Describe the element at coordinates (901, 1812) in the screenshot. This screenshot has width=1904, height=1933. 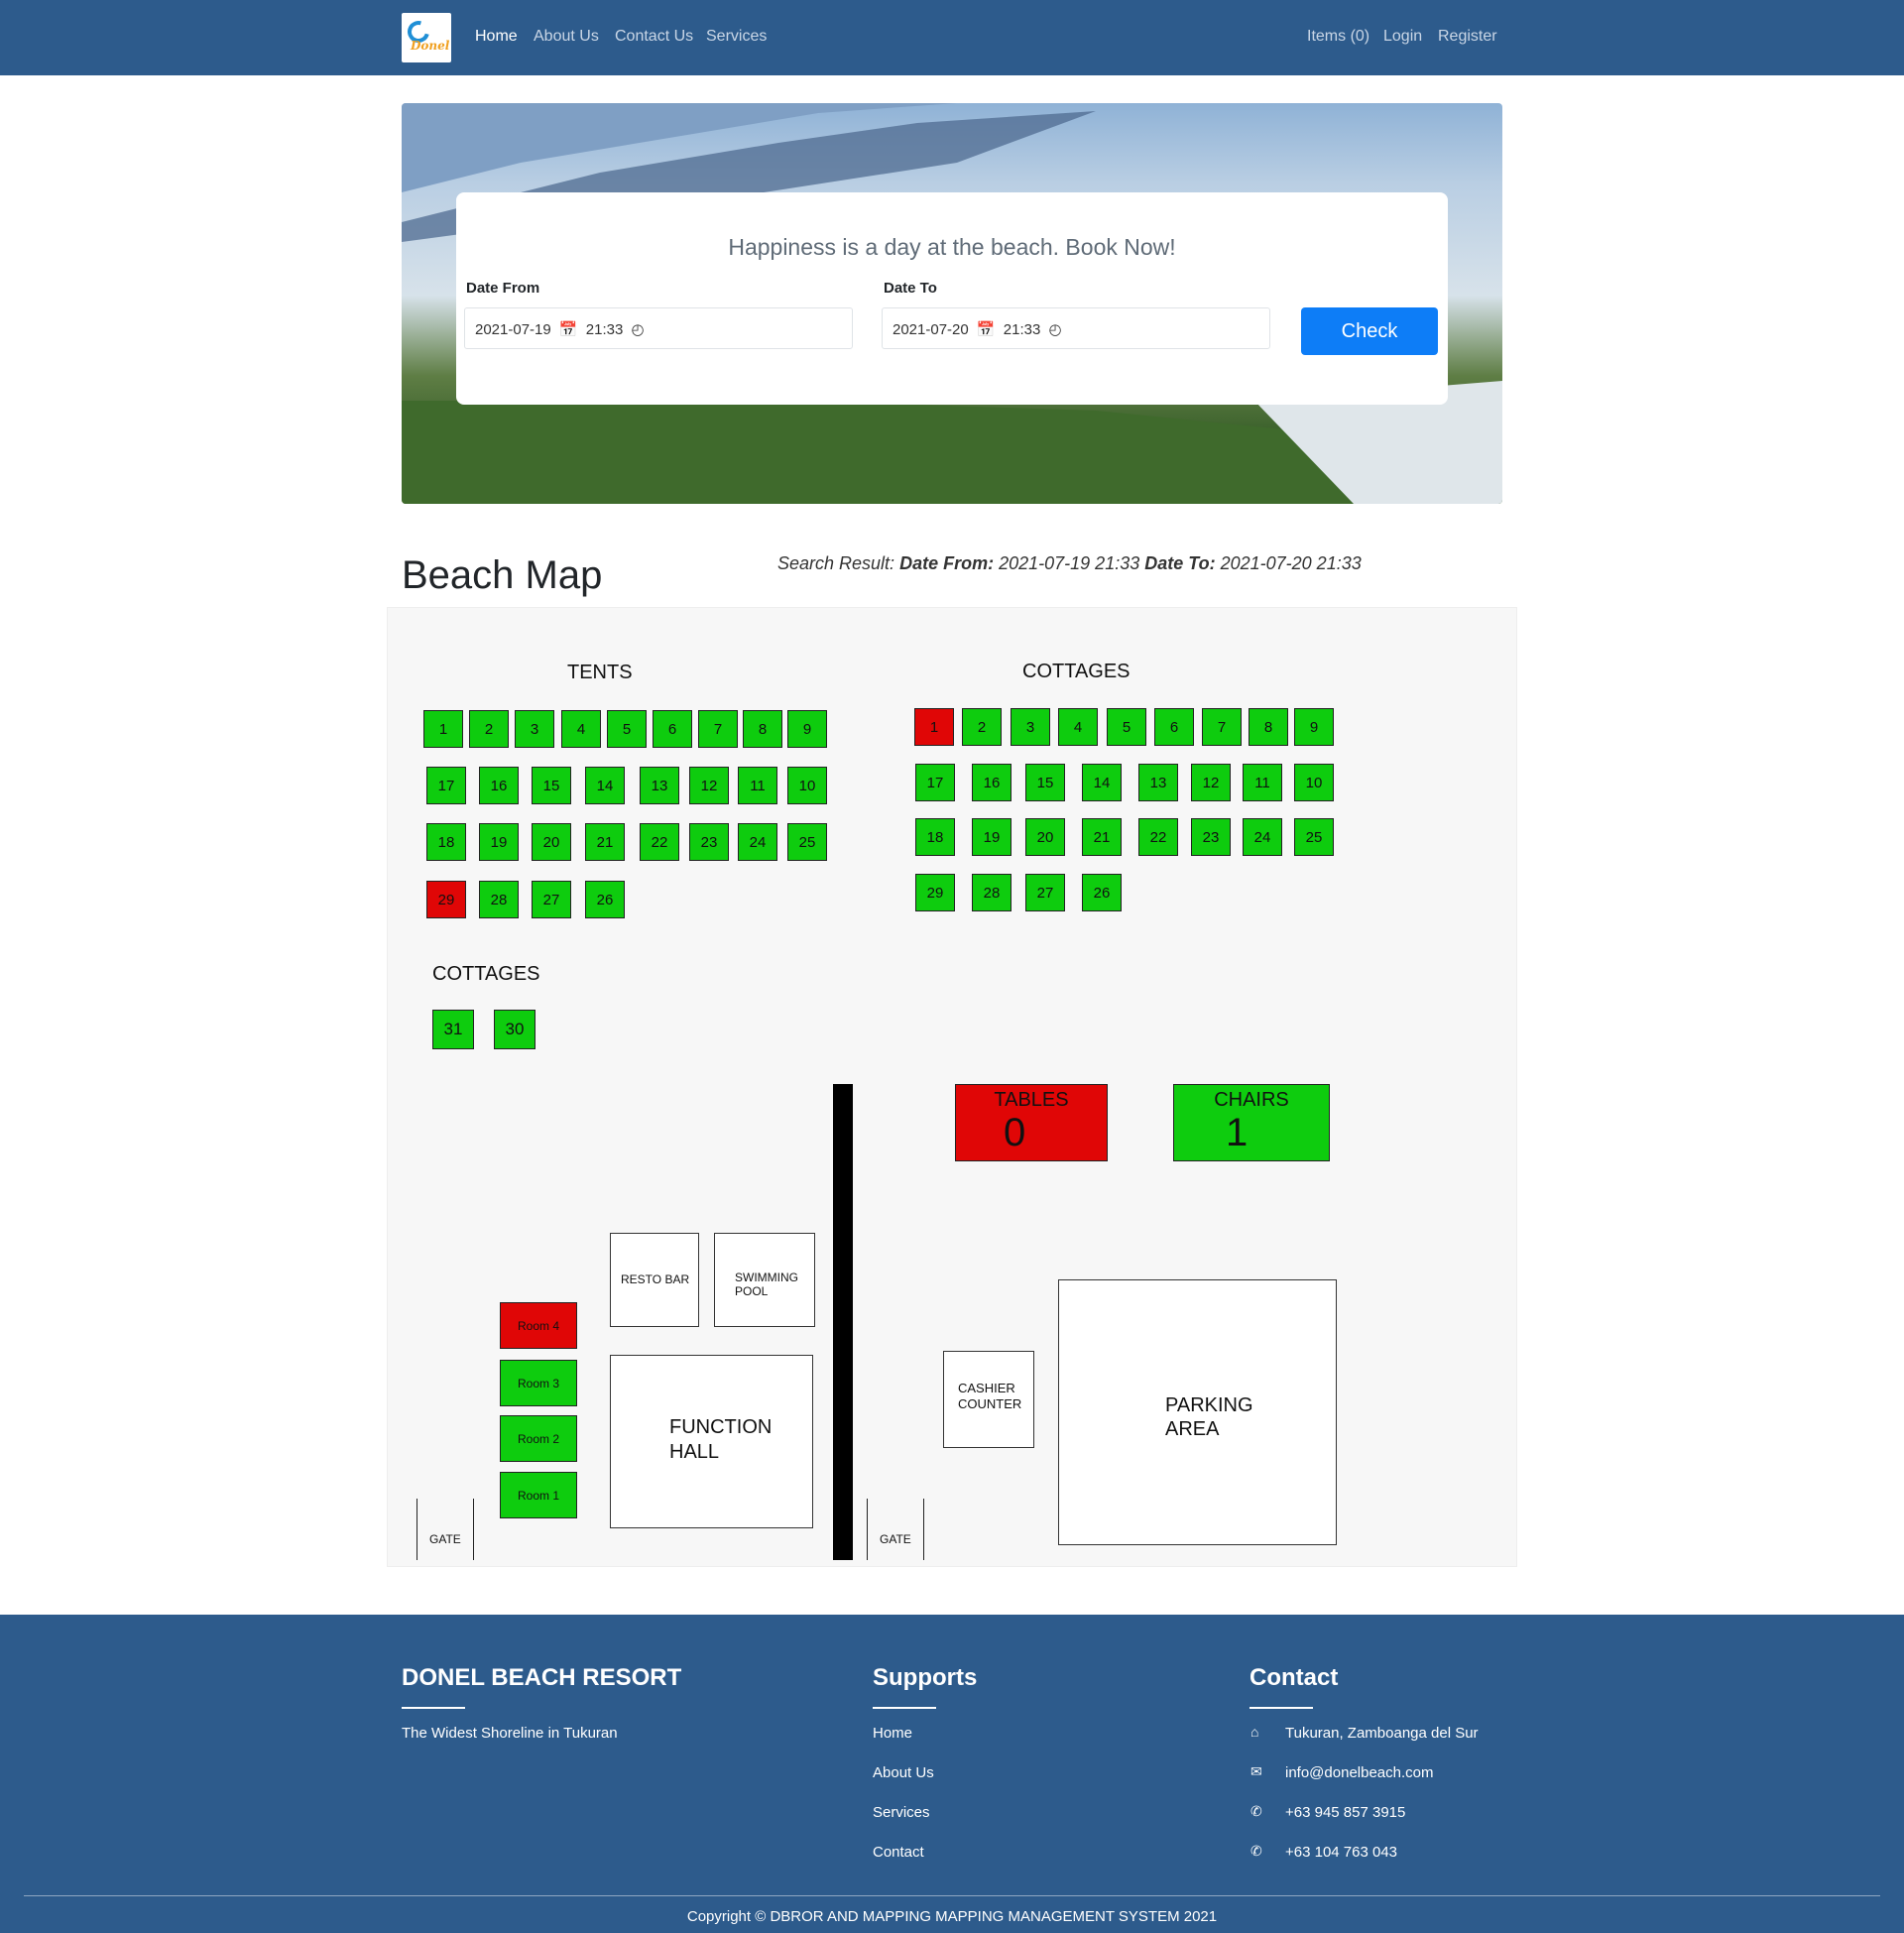
I see `footer-link-services: Services` at that location.